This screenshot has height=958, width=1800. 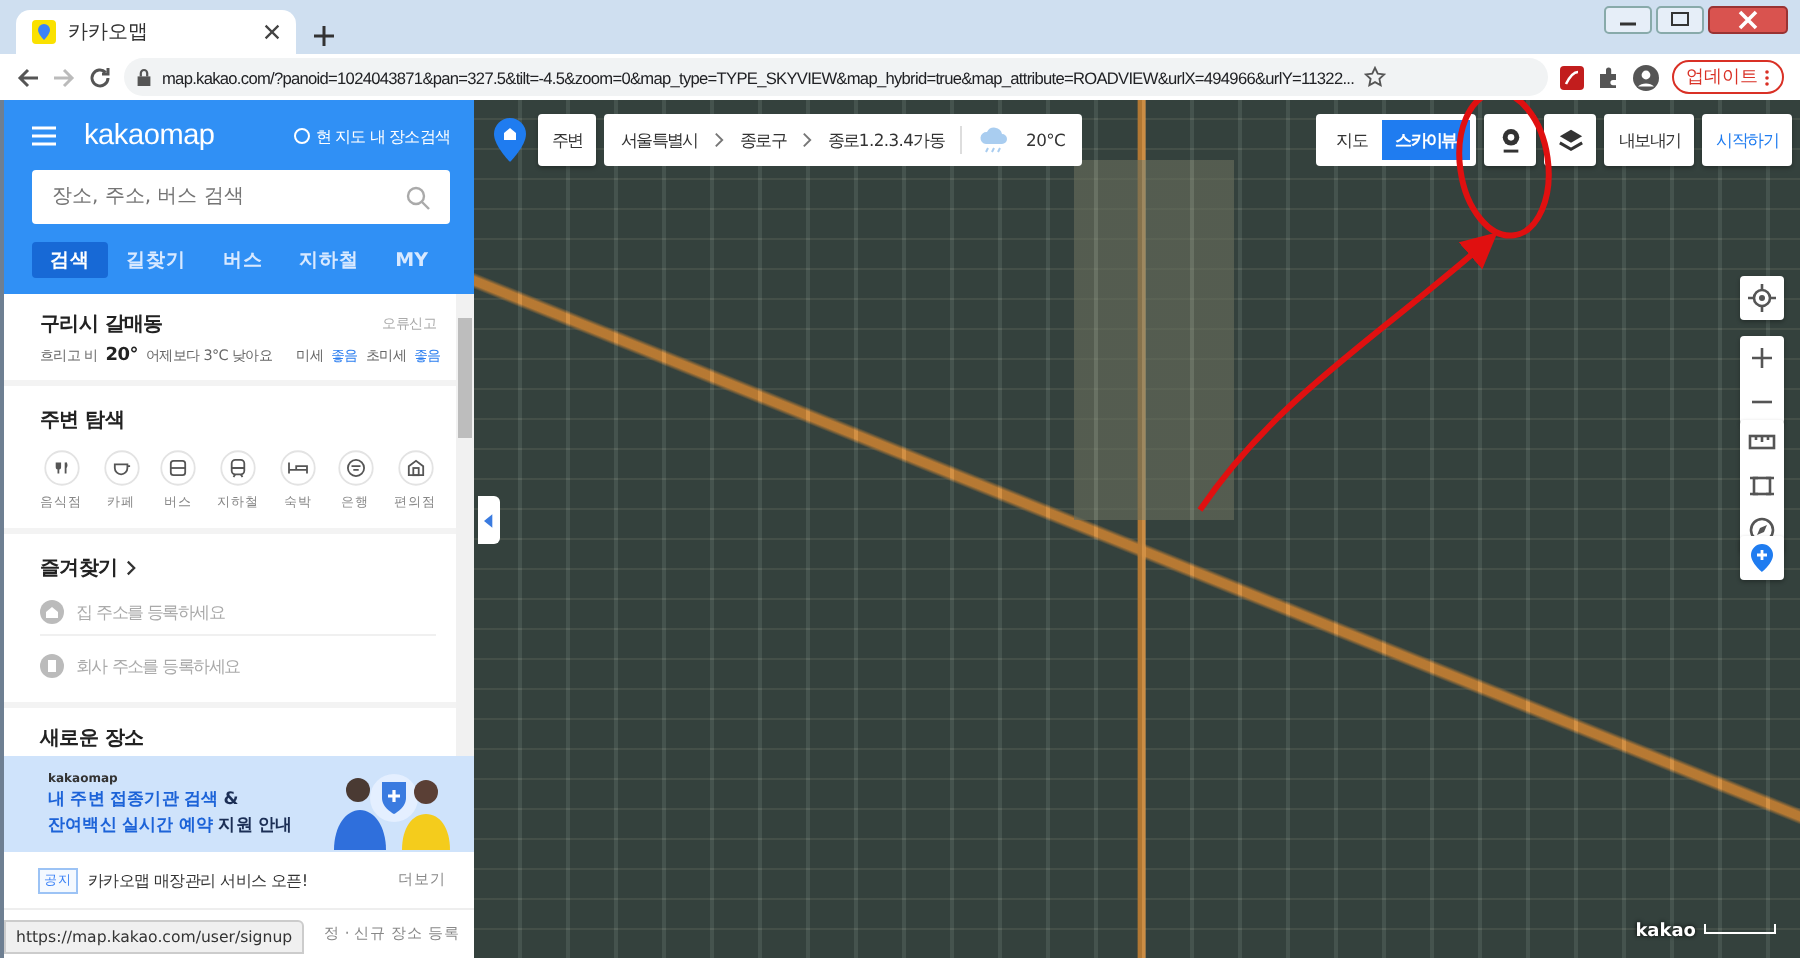 What do you see at coordinates (28, 77) in the screenshot?
I see `back-icon` at bounding box center [28, 77].